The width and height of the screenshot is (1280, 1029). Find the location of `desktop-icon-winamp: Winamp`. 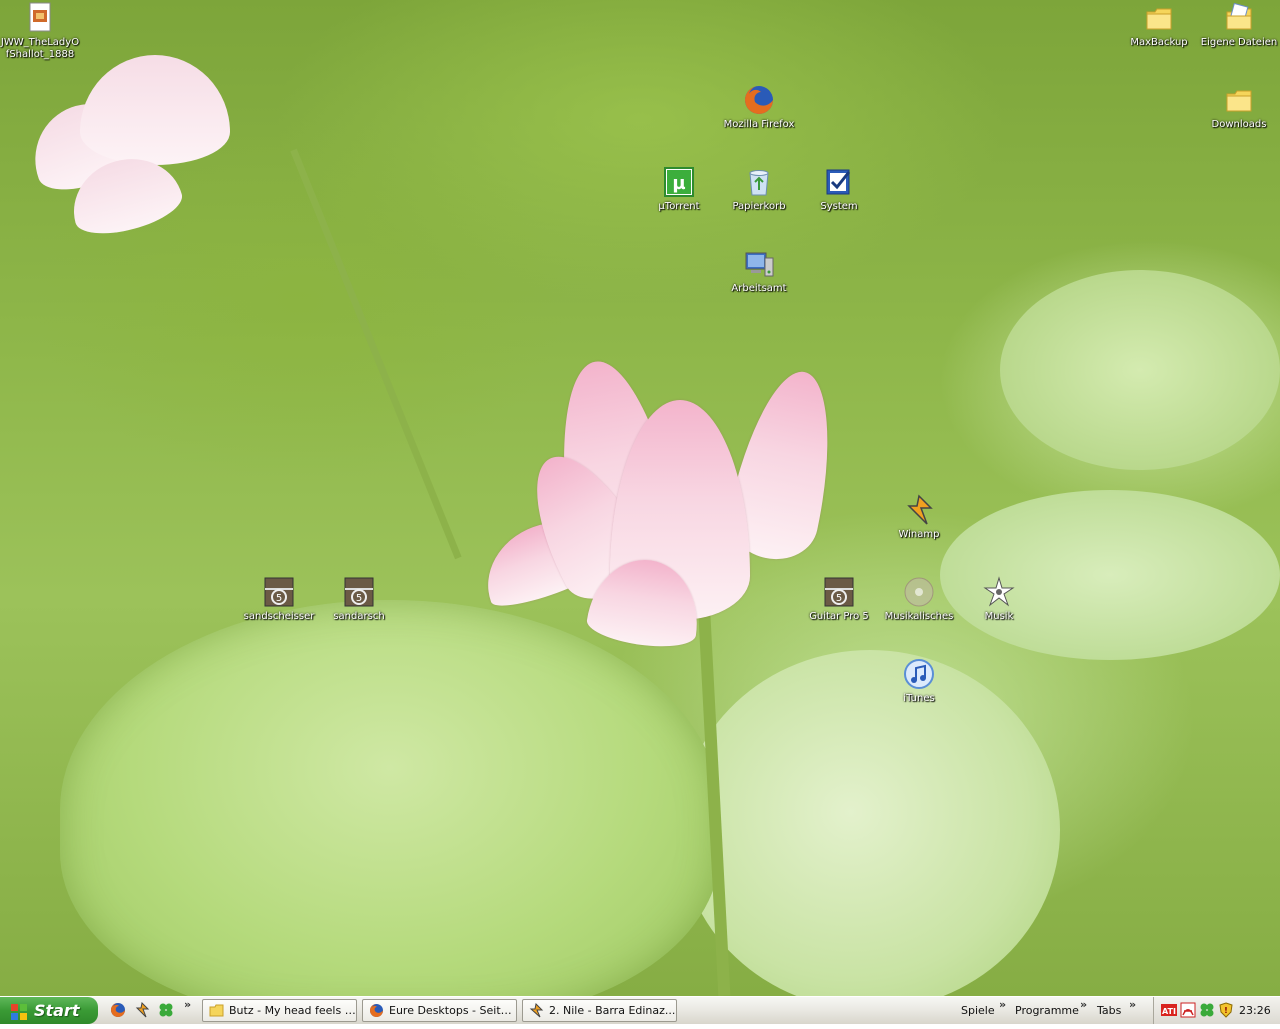

desktop-icon-winamp: Winamp is located at coordinates (919, 517).